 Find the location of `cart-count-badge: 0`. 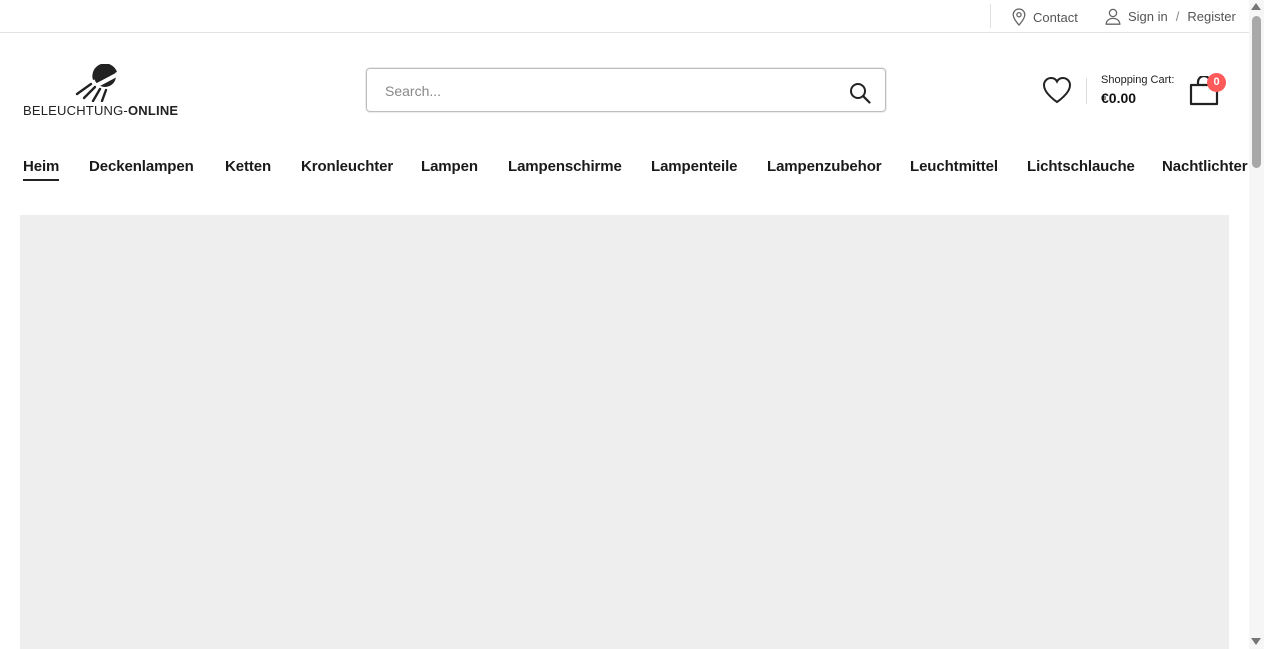

cart-count-badge: 0 is located at coordinates (1216, 82).